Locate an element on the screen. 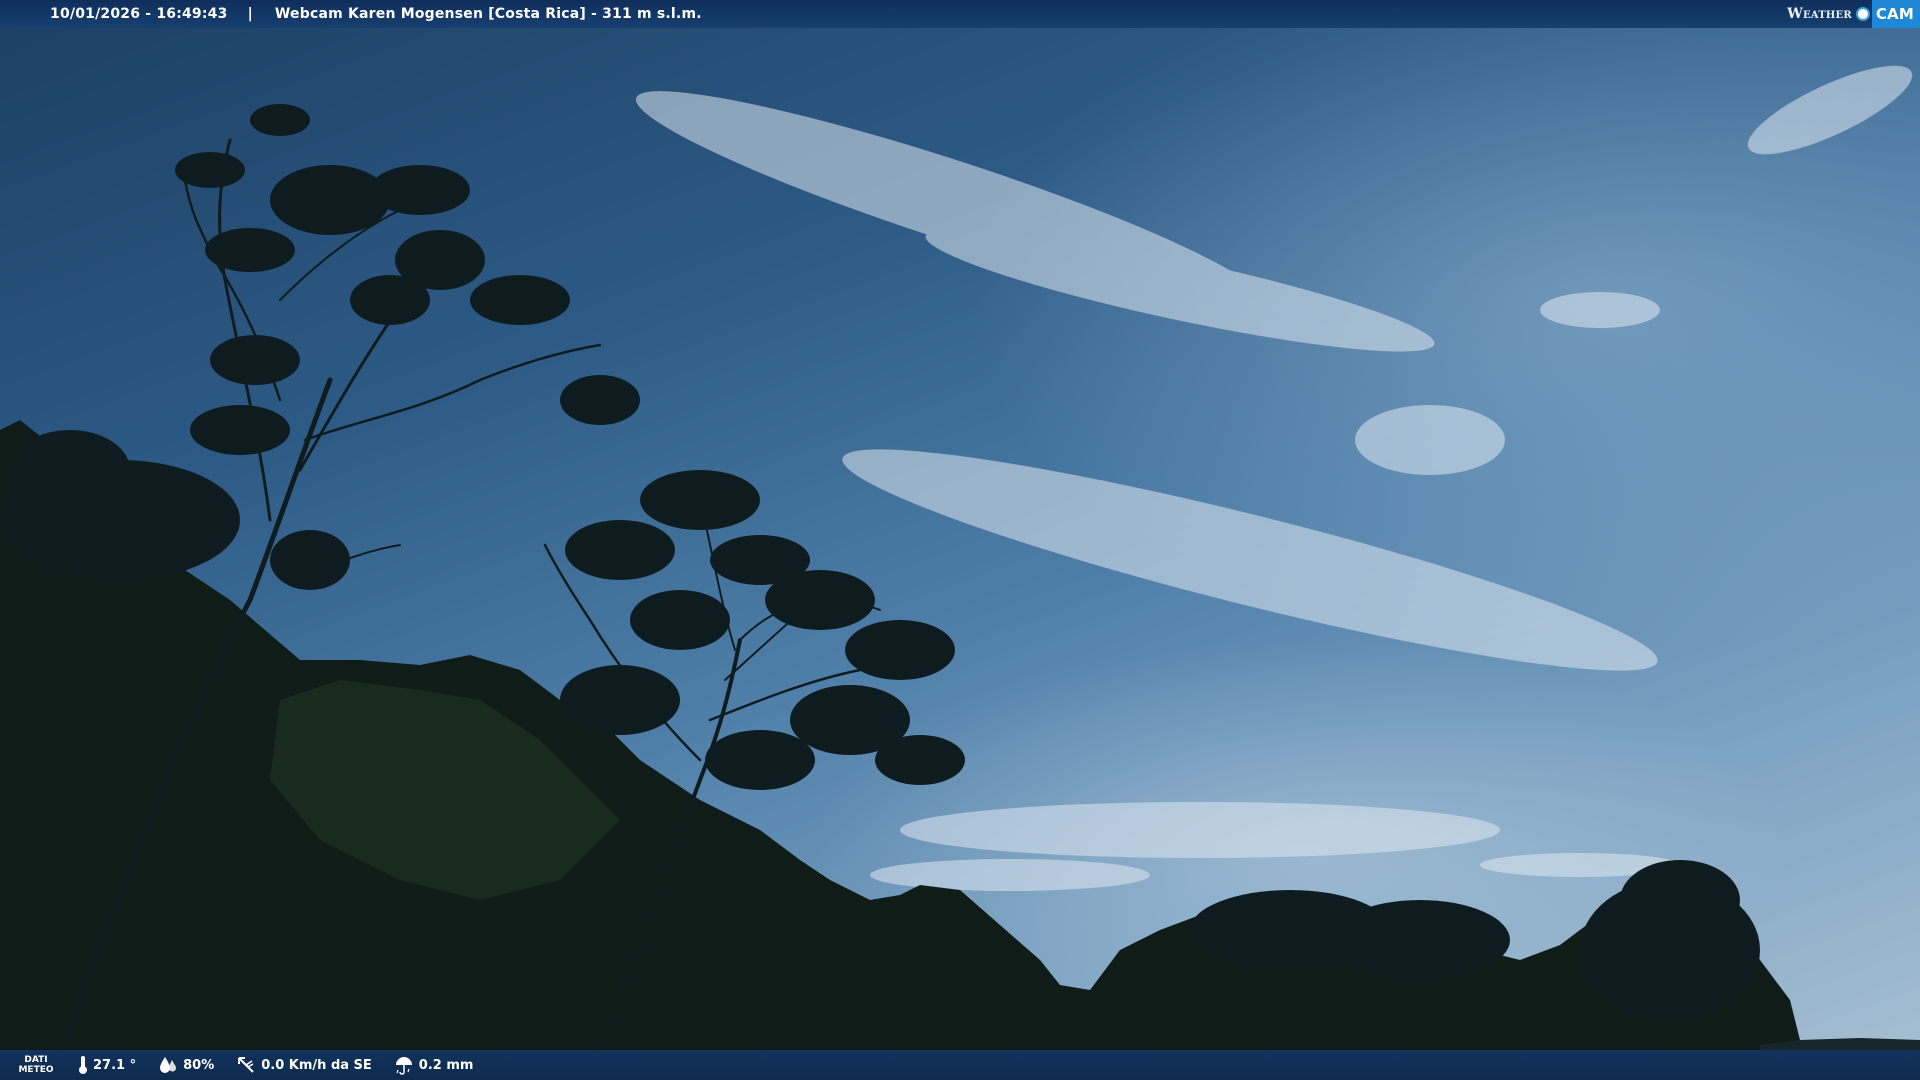  wind-reading: 0.0 Km/h da SE is located at coordinates (304, 1065).